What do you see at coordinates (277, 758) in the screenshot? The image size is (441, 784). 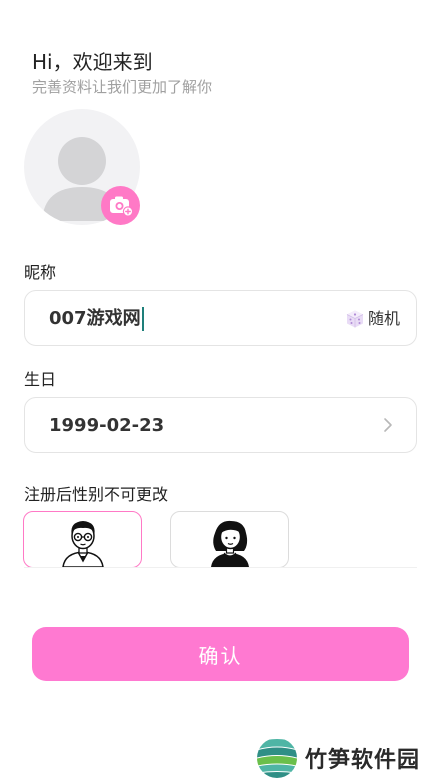 I see `bamboo-logo-icon` at bounding box center [277, 758].